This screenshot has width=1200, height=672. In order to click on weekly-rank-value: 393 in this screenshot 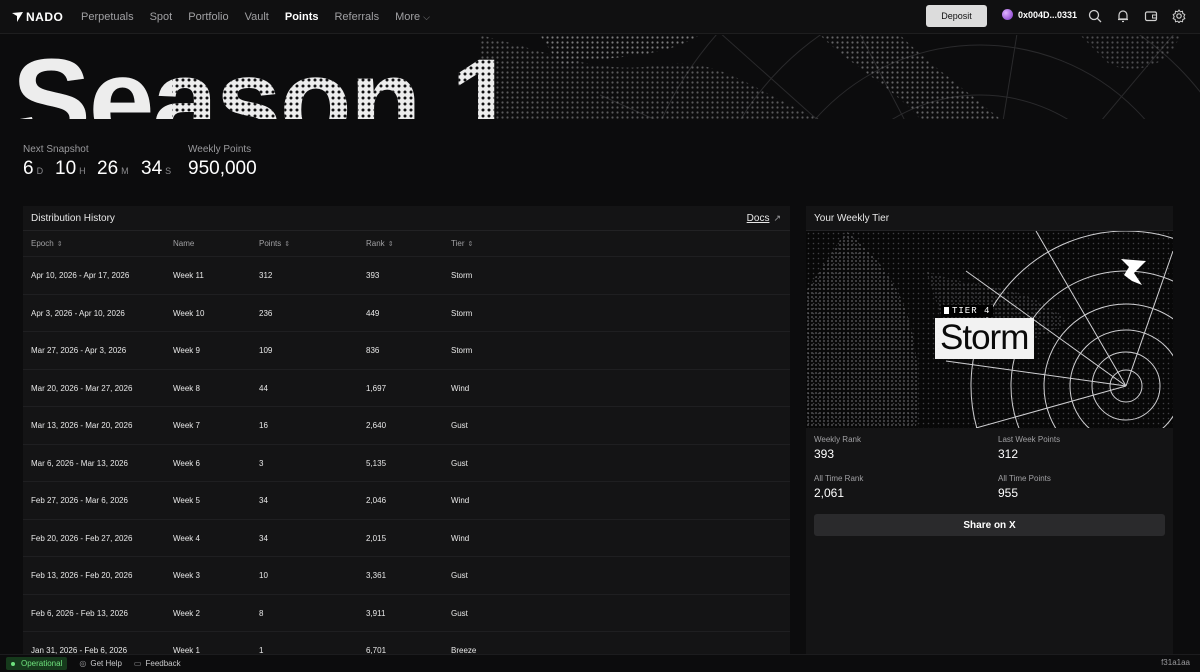, I will do `click(824, 454)`.